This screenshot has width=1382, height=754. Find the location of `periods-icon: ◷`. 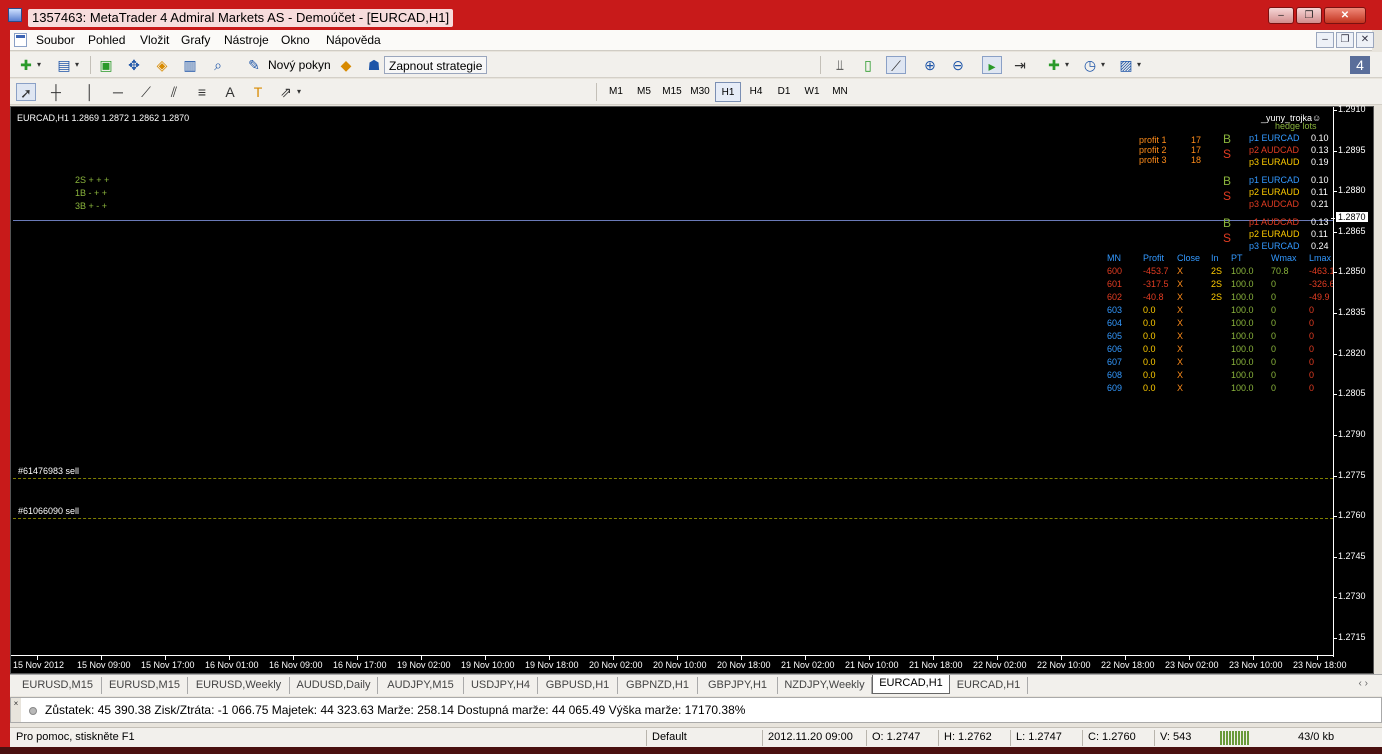

periods-icon: ◷ is located at coordinates (1090, 65).